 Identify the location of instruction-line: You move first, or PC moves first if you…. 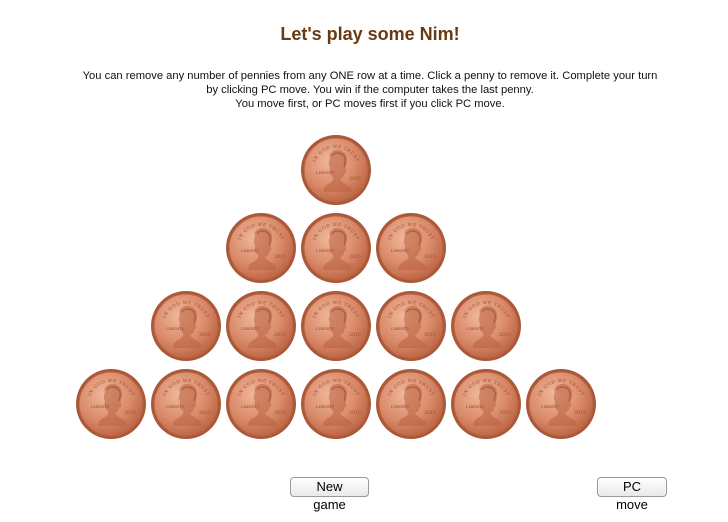
(370, 104).